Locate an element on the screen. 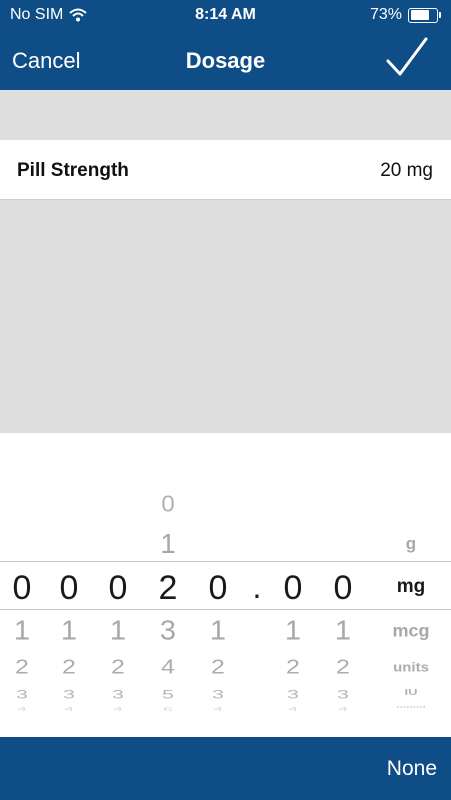 This screenshot has width=451, height=800. none-button: None is located at coordinates (412, 769).